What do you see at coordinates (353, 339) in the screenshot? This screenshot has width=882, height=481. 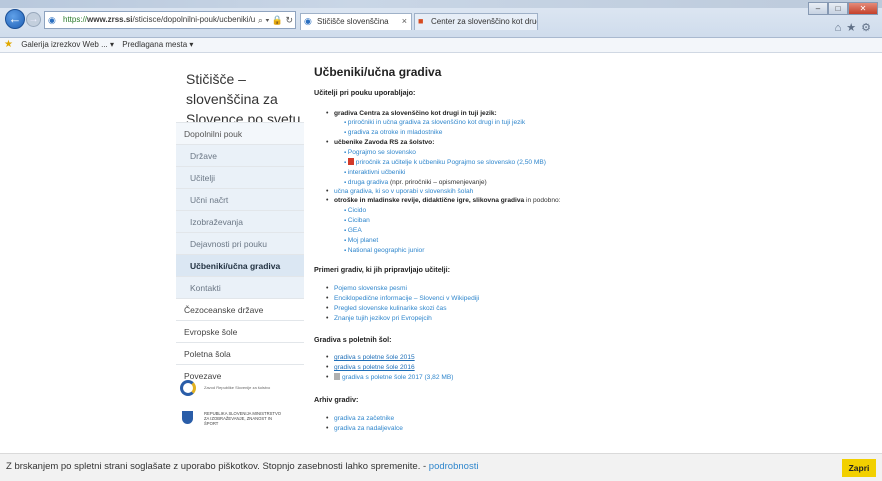 I see `section-heading-poletne: Gradiva s poletnih šol:` at bounding box center [353, 339].